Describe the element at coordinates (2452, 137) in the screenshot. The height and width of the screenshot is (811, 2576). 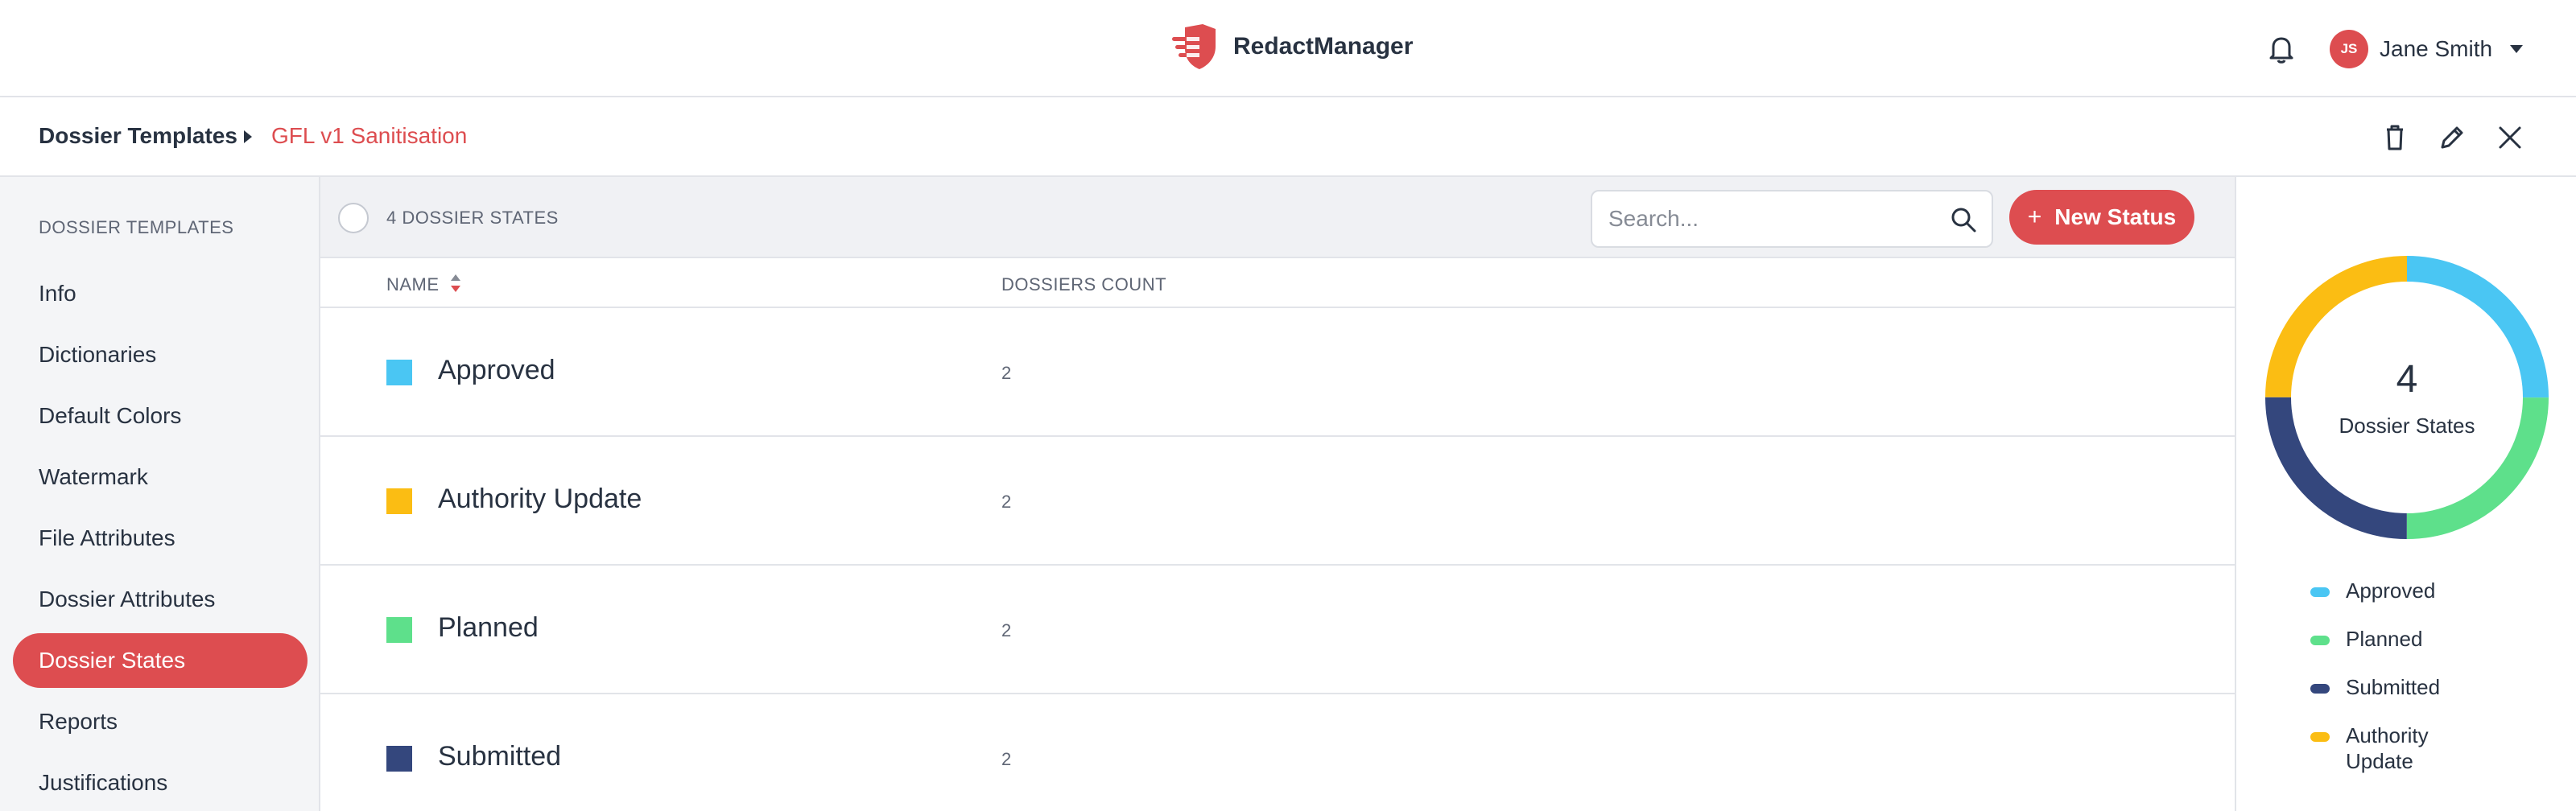
I see `pencil-icon` at that location.